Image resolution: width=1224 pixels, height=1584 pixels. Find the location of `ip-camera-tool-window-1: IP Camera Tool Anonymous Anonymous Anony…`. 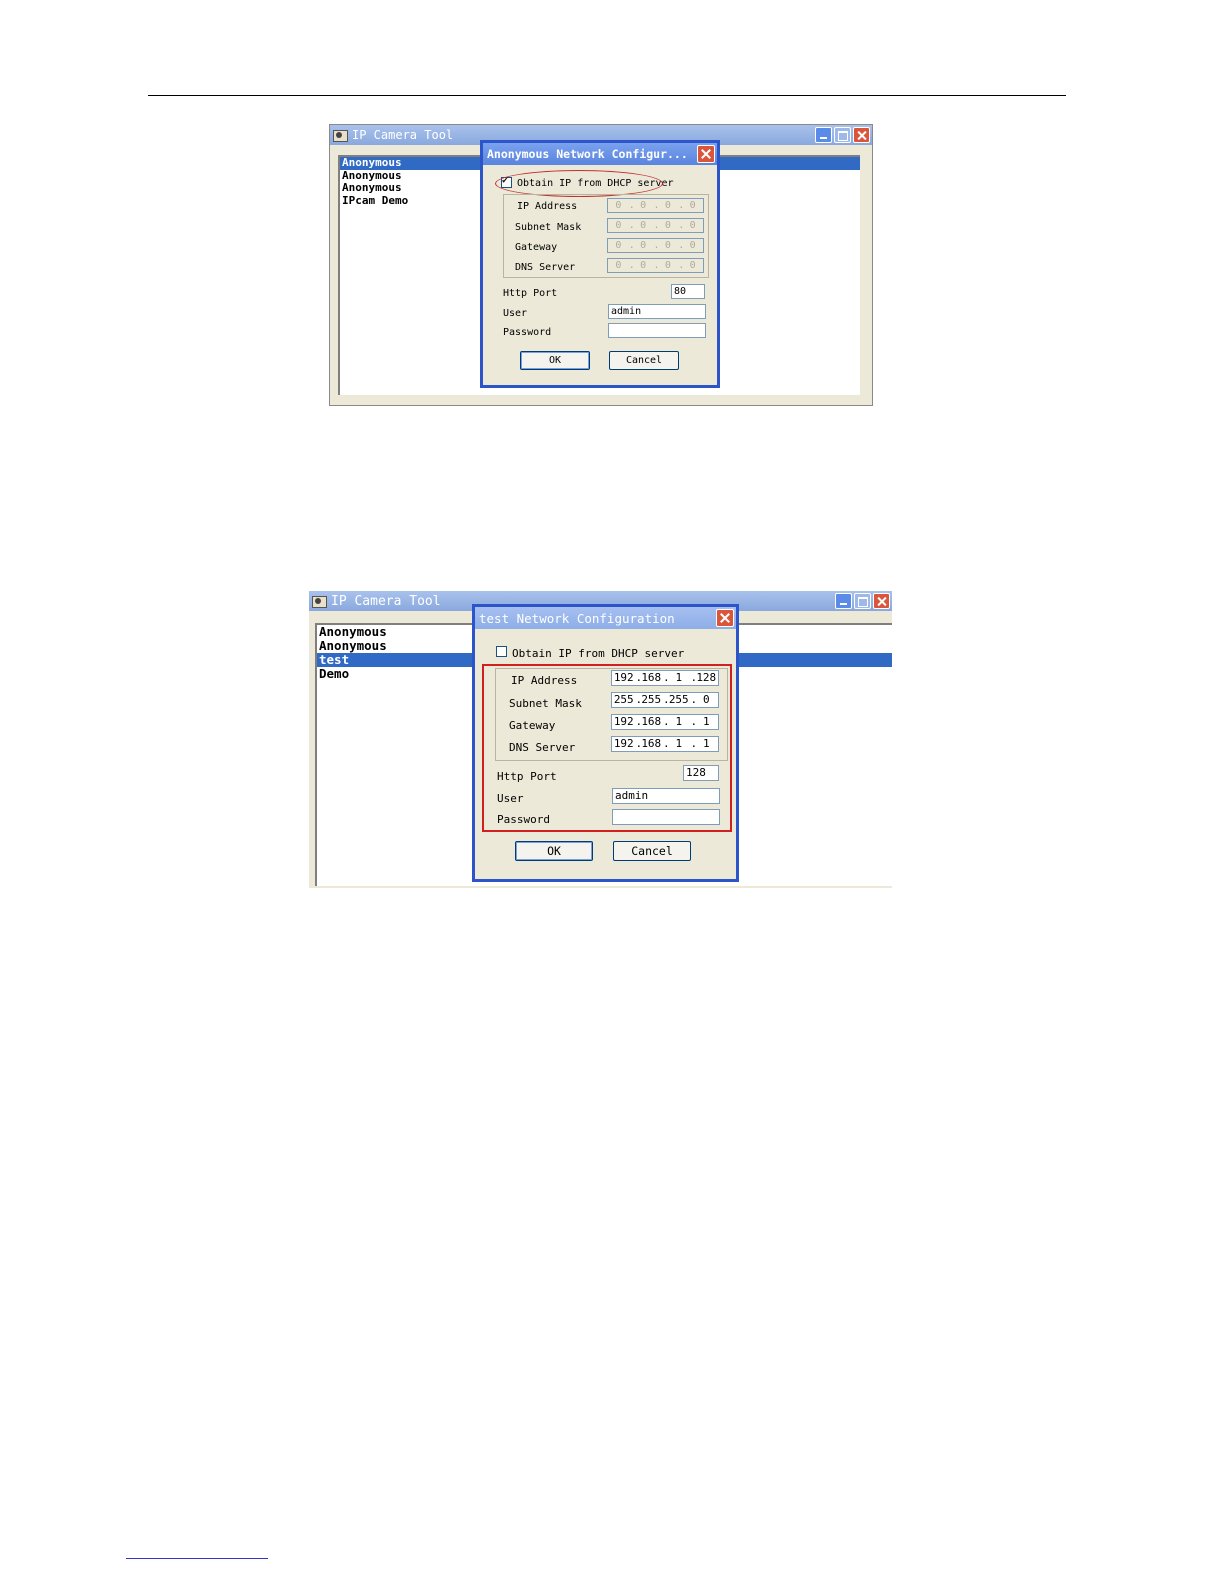

ip-camera-tool-window-1: IP Camera Tool Anonymous Anonymous Anony… is located at coordinates (601, 265).